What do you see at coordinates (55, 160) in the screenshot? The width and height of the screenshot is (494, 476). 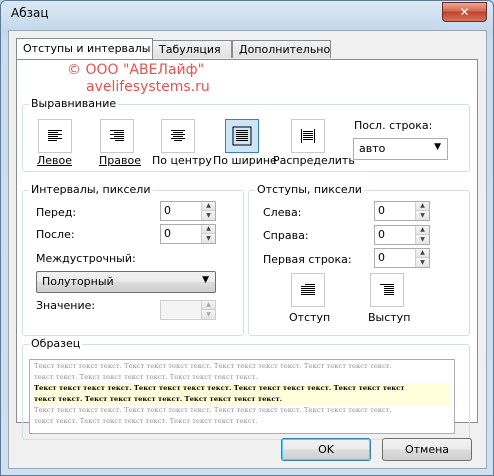 I see `align-left-label: Левое` at bounding box center [55, 160].